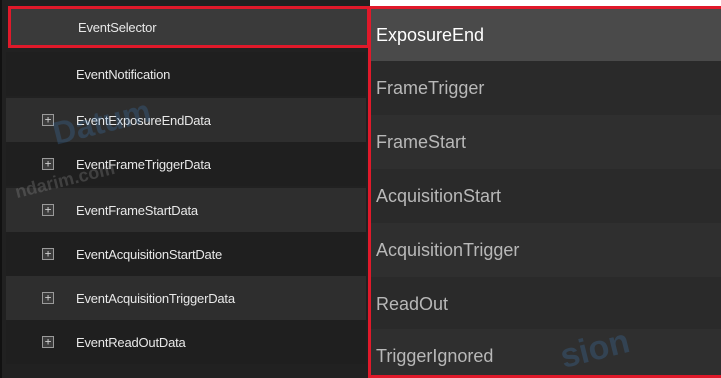  I want to click on tree-row-label: EventReadOutData, so click(131, 342).